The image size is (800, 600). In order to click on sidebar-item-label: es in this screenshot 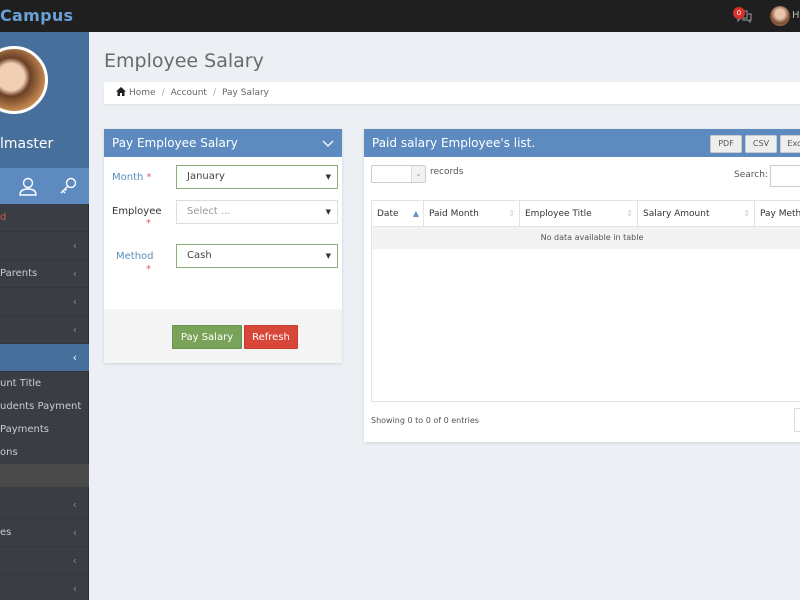, I will do `click(6, 532)`.